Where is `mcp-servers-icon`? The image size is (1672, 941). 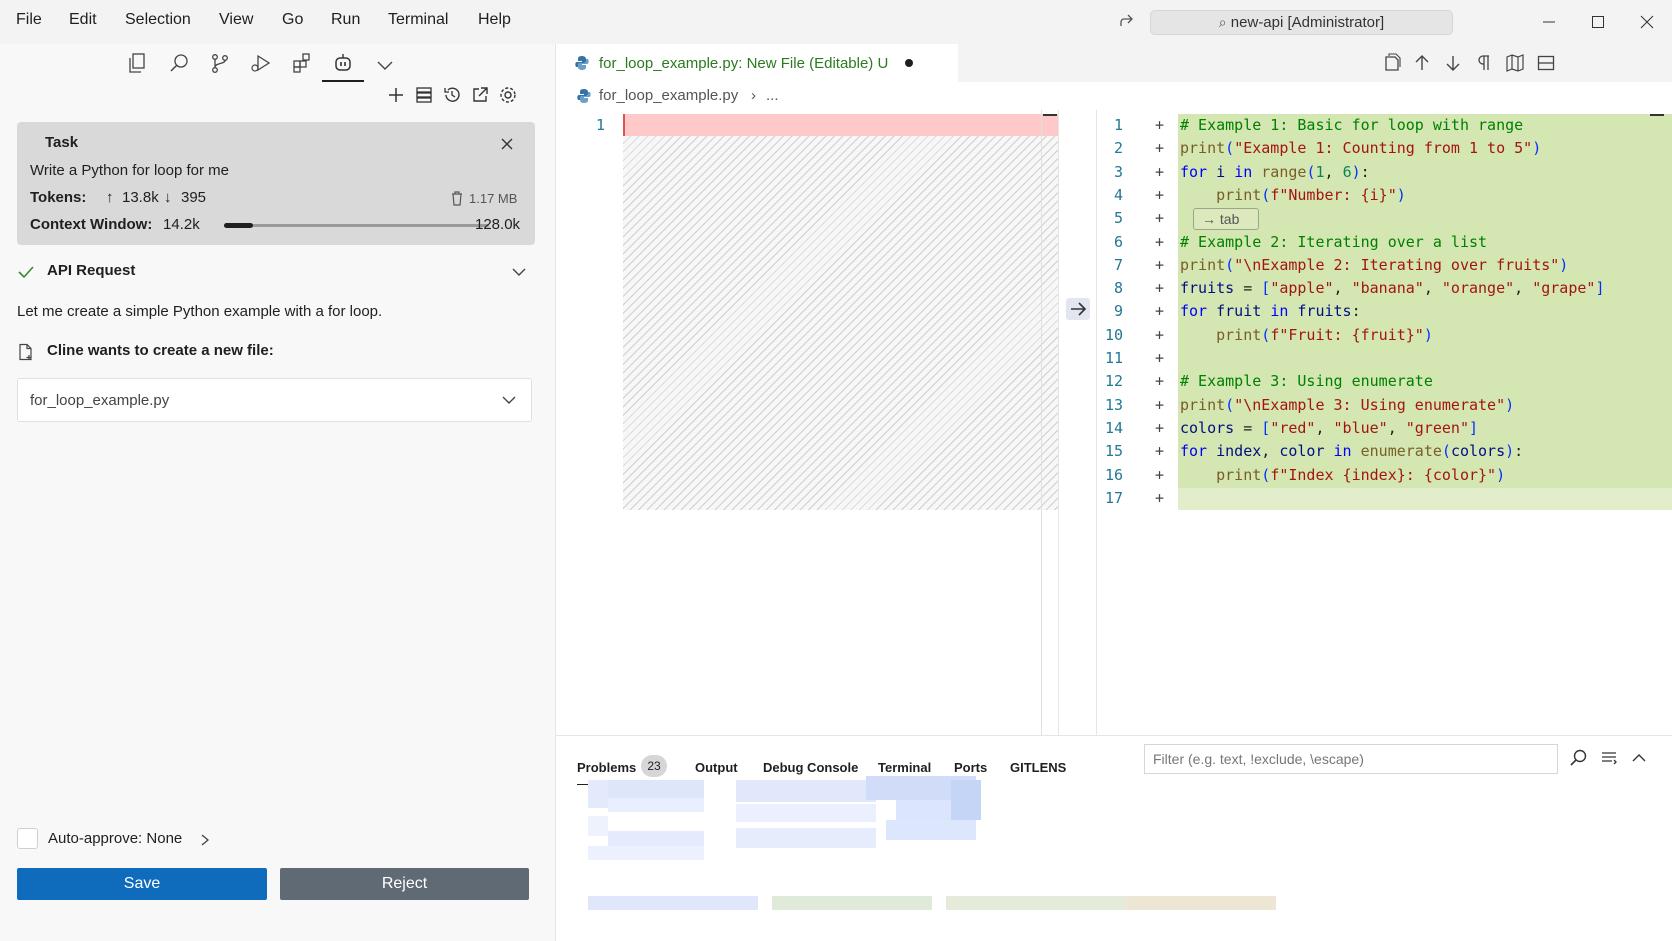
mcp-servers-icon is located at coordinates (425, 96).